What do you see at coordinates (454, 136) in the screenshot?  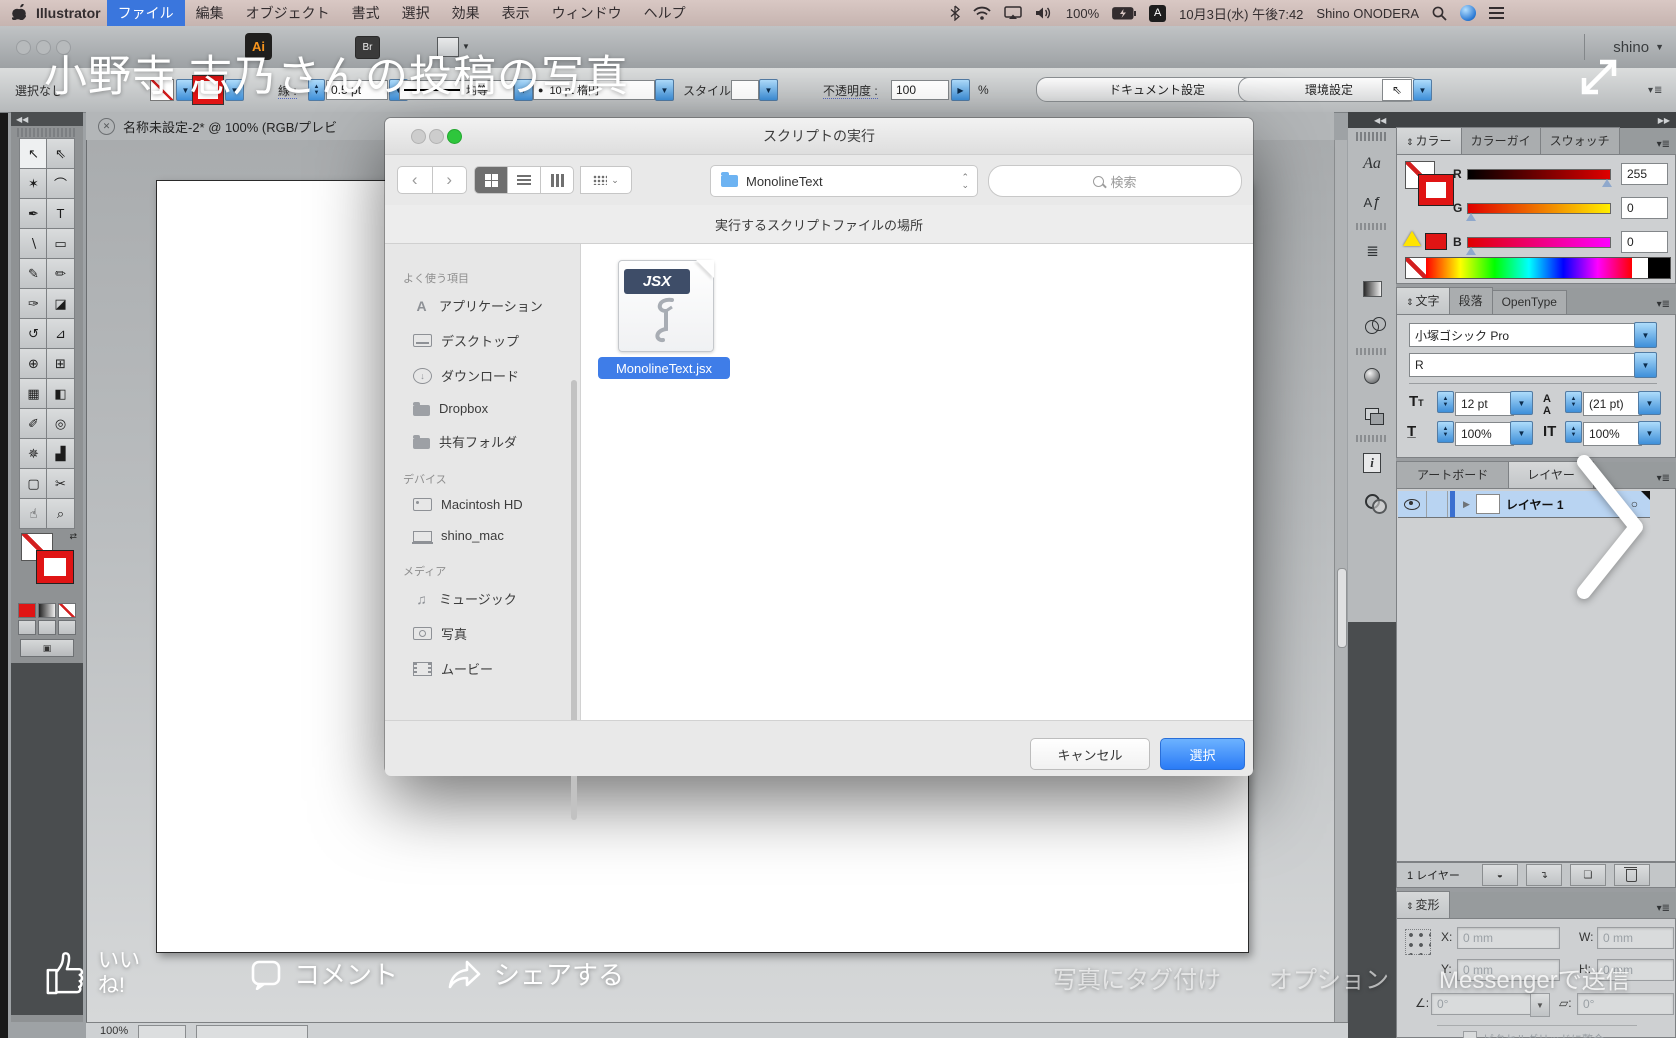 I see `dialog-zoom-button` at bounding box center [454, 136].